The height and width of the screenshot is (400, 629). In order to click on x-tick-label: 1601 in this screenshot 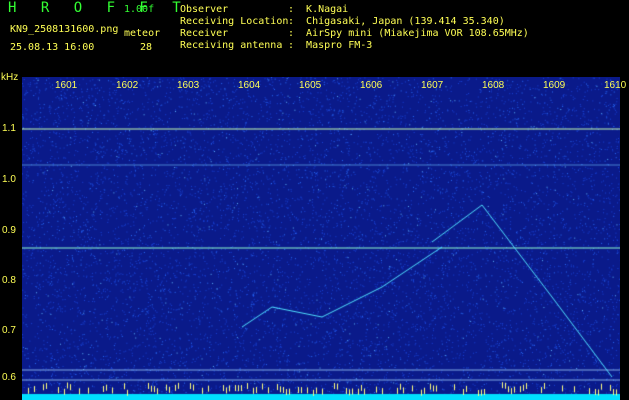, I will do `click(66, 85)`.